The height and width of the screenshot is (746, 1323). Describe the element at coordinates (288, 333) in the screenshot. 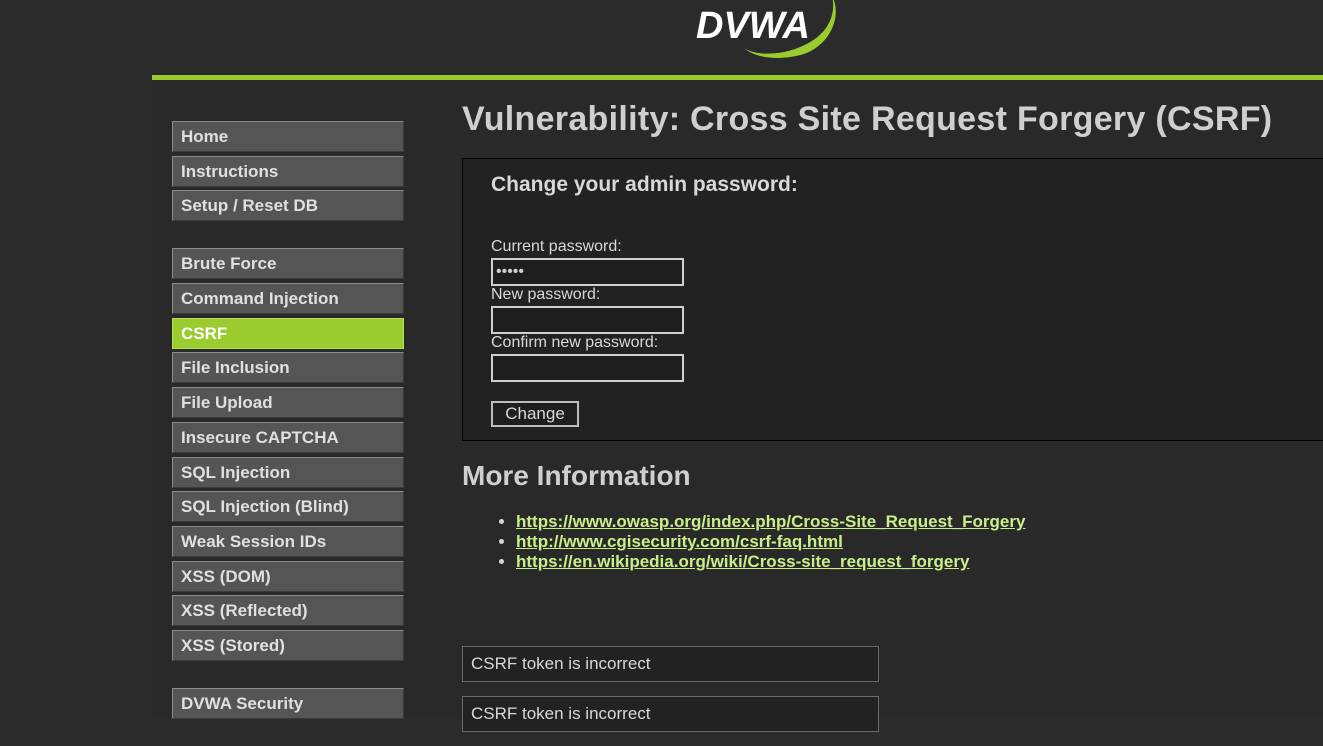

I see `sidebar-item-csrf: CSRF` at that location.